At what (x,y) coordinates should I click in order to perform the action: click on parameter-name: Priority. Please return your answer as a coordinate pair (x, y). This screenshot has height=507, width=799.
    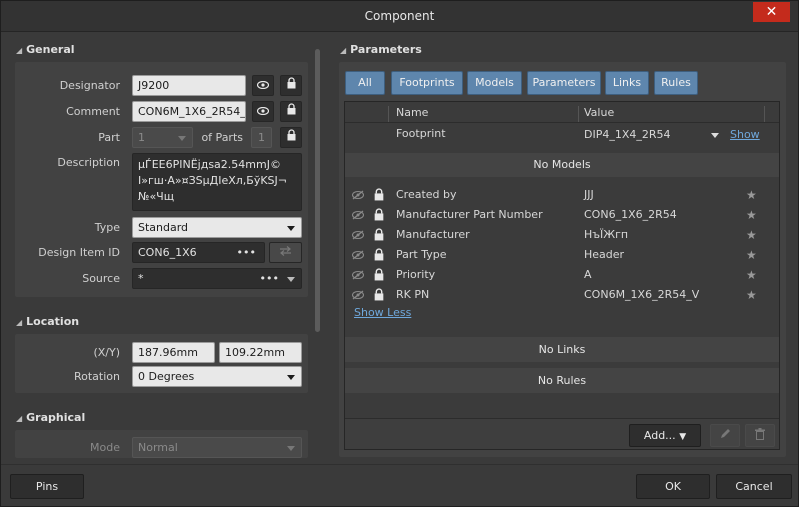
    Looking at the image, I should click on (416, 274).